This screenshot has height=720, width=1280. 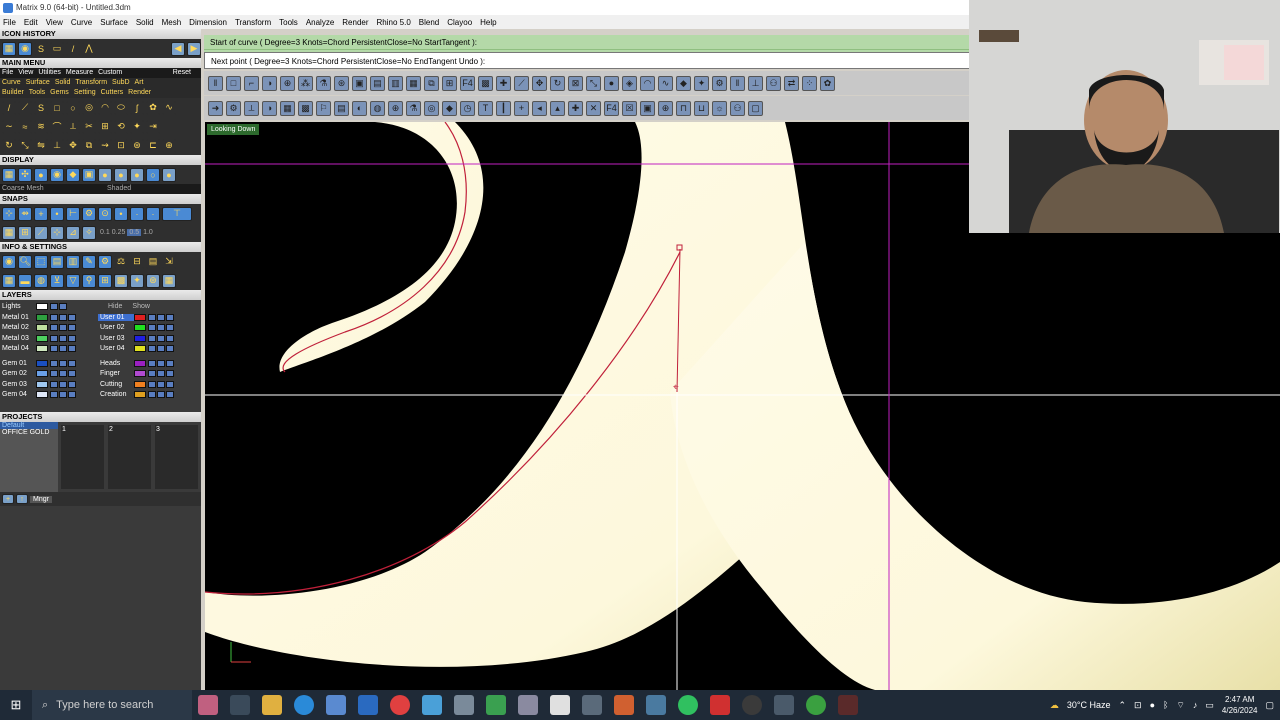 What do you see at coordinates (539, 108) in the screenshot?
I see `arrow-left-icon: ◂` at bounding box center [539, 108].